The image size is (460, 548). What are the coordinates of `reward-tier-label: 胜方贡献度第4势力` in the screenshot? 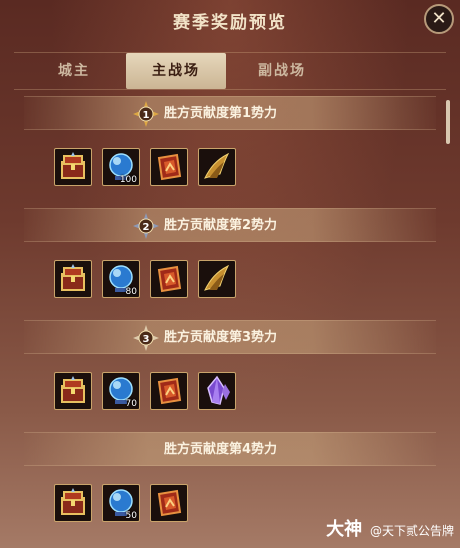 It's located at (221, 449).